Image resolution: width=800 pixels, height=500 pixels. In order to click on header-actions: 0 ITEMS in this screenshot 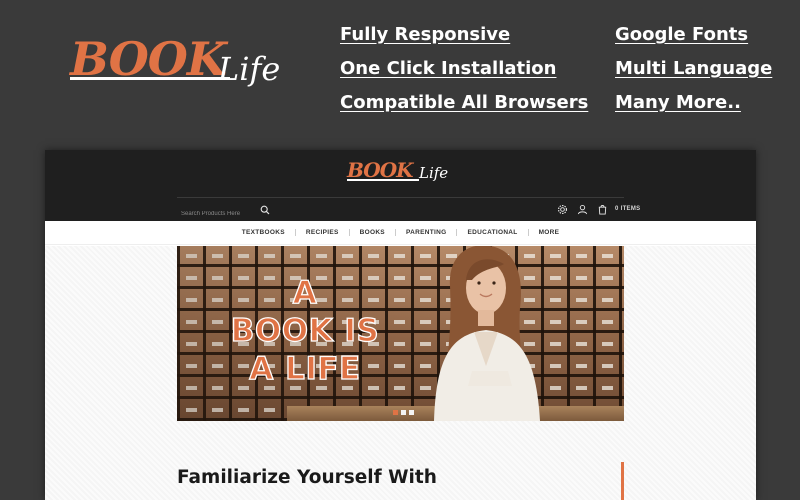, I will do `click(597, 209)`.